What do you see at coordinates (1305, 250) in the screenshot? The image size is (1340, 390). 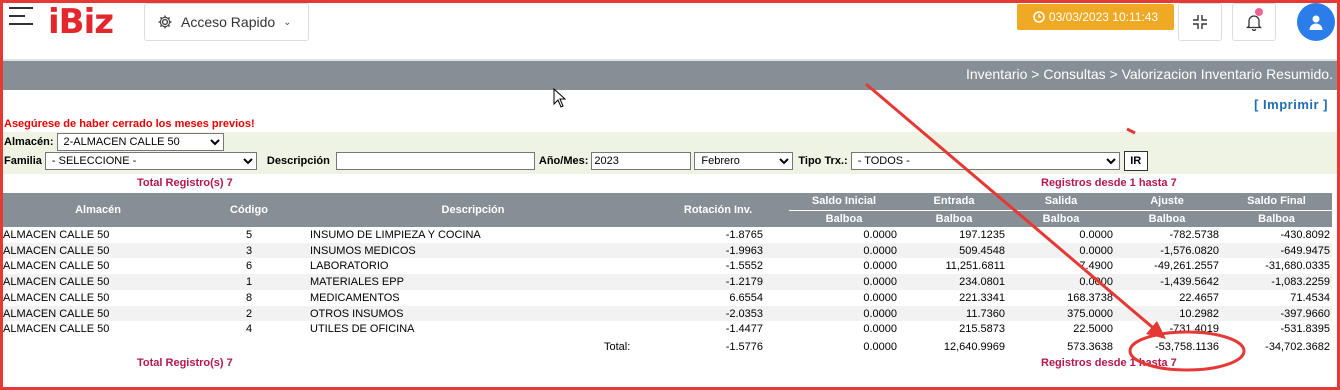 I see `cell-saldo-final: -649.9475` at bounding box center [1305, 250].